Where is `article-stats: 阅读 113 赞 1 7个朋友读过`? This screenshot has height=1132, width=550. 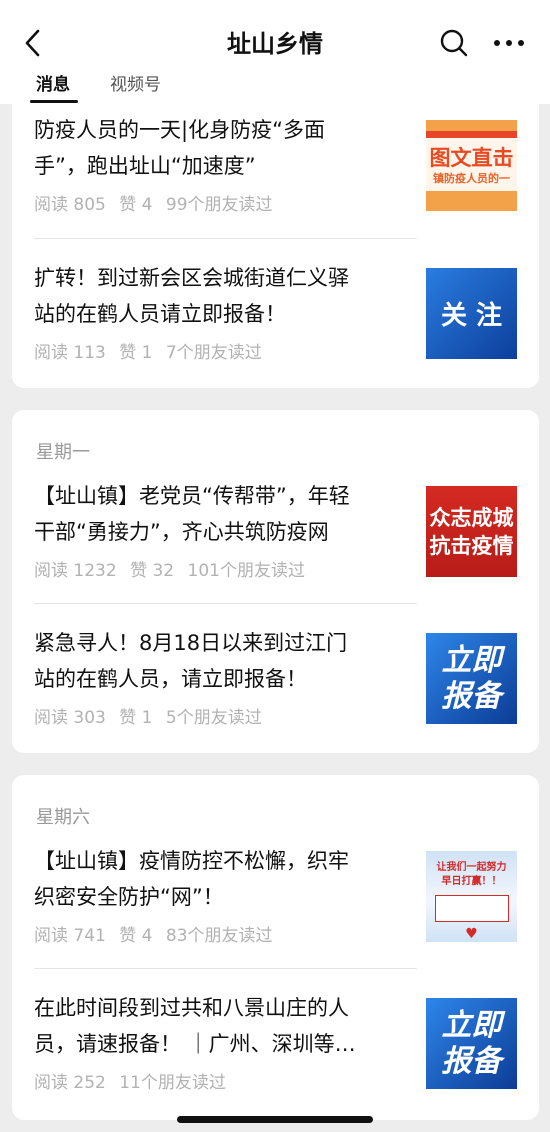
article-stats: 阅读 113 赞 1 7个朋友读过 is located at coordinates (152, 350).